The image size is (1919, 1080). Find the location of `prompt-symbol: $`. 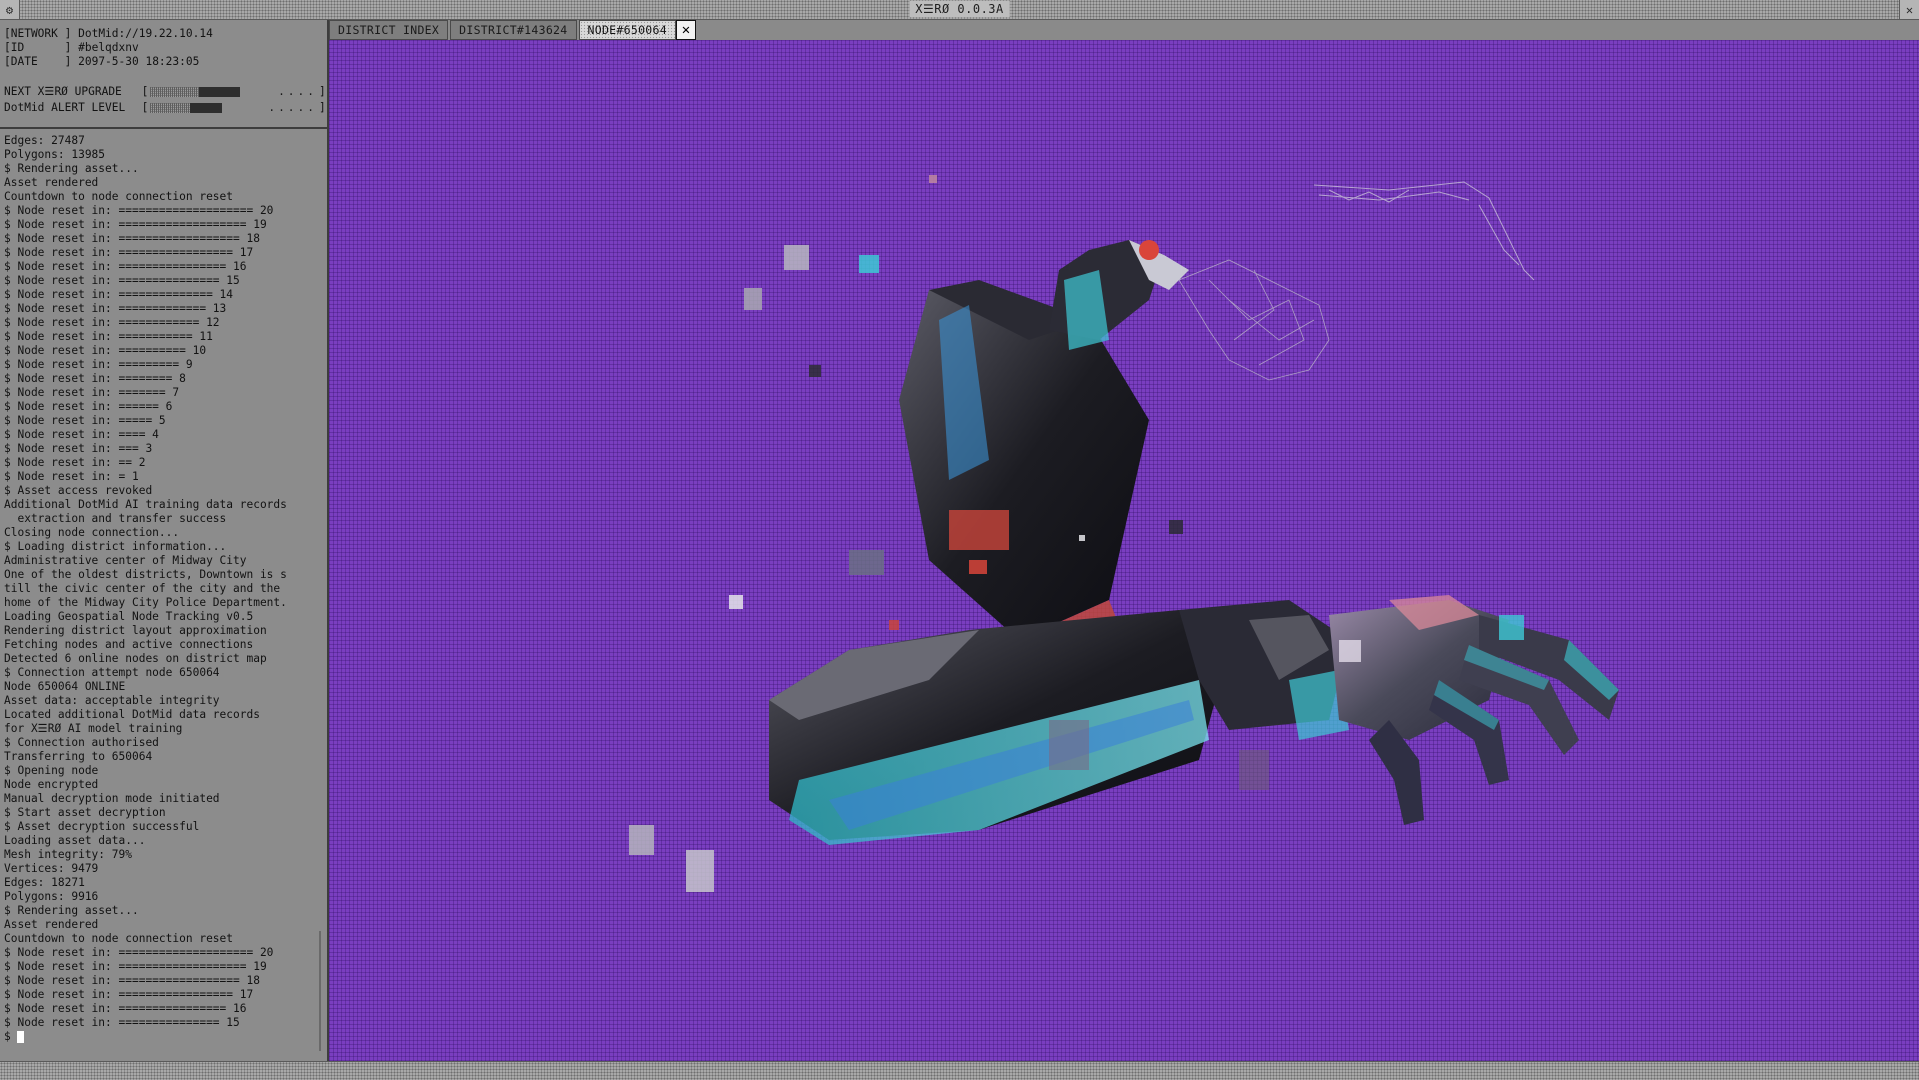

prompt-symbol: $ is located at coordinates (7, 1036).